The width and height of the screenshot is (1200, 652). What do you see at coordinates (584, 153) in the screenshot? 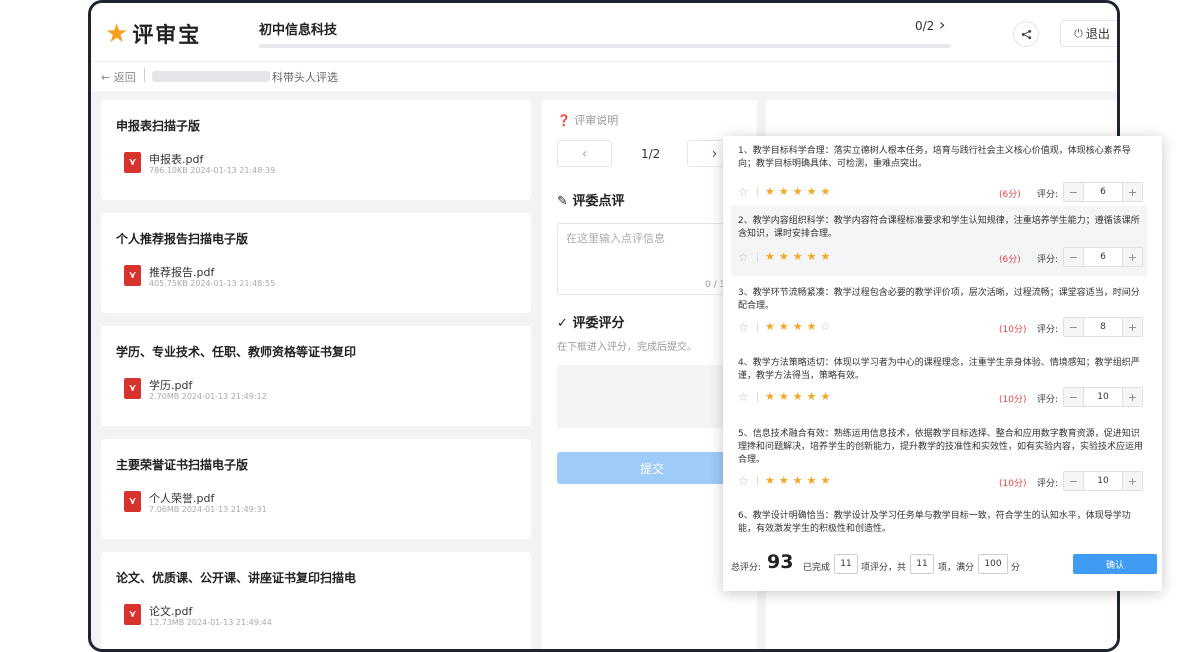
I see `prev-page-button: ‹` at bounding box center [584, 153].